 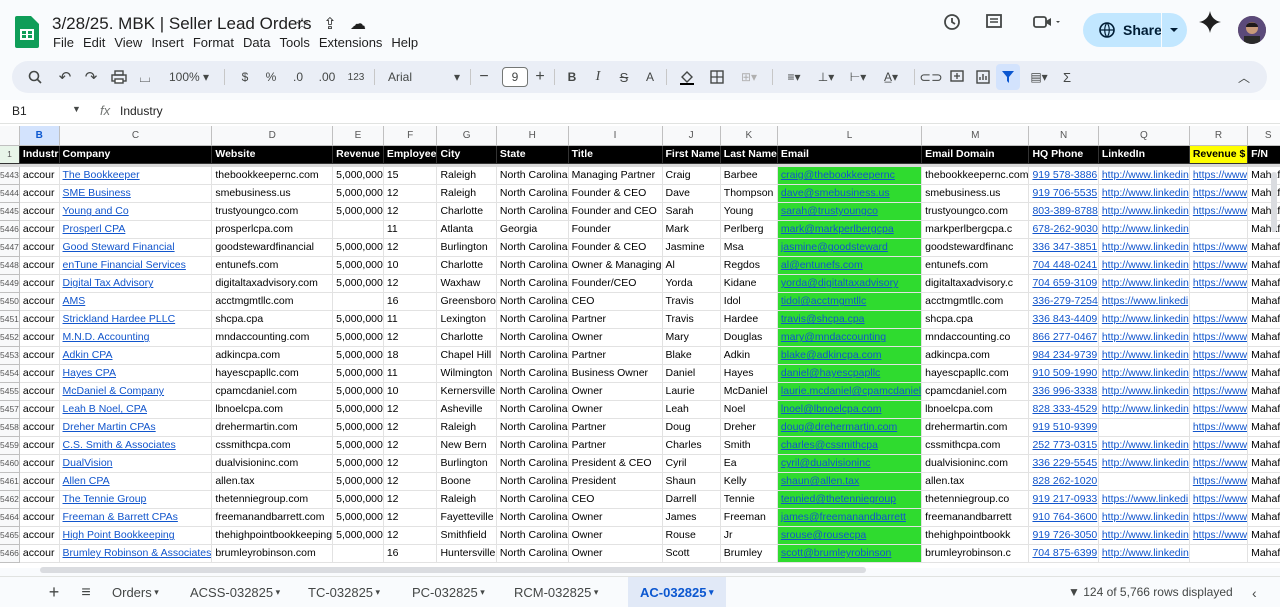 What do you see at coordinates (615, 482) in the screenshot?
I see `table-cell: President` at bounding box center [615, 482].